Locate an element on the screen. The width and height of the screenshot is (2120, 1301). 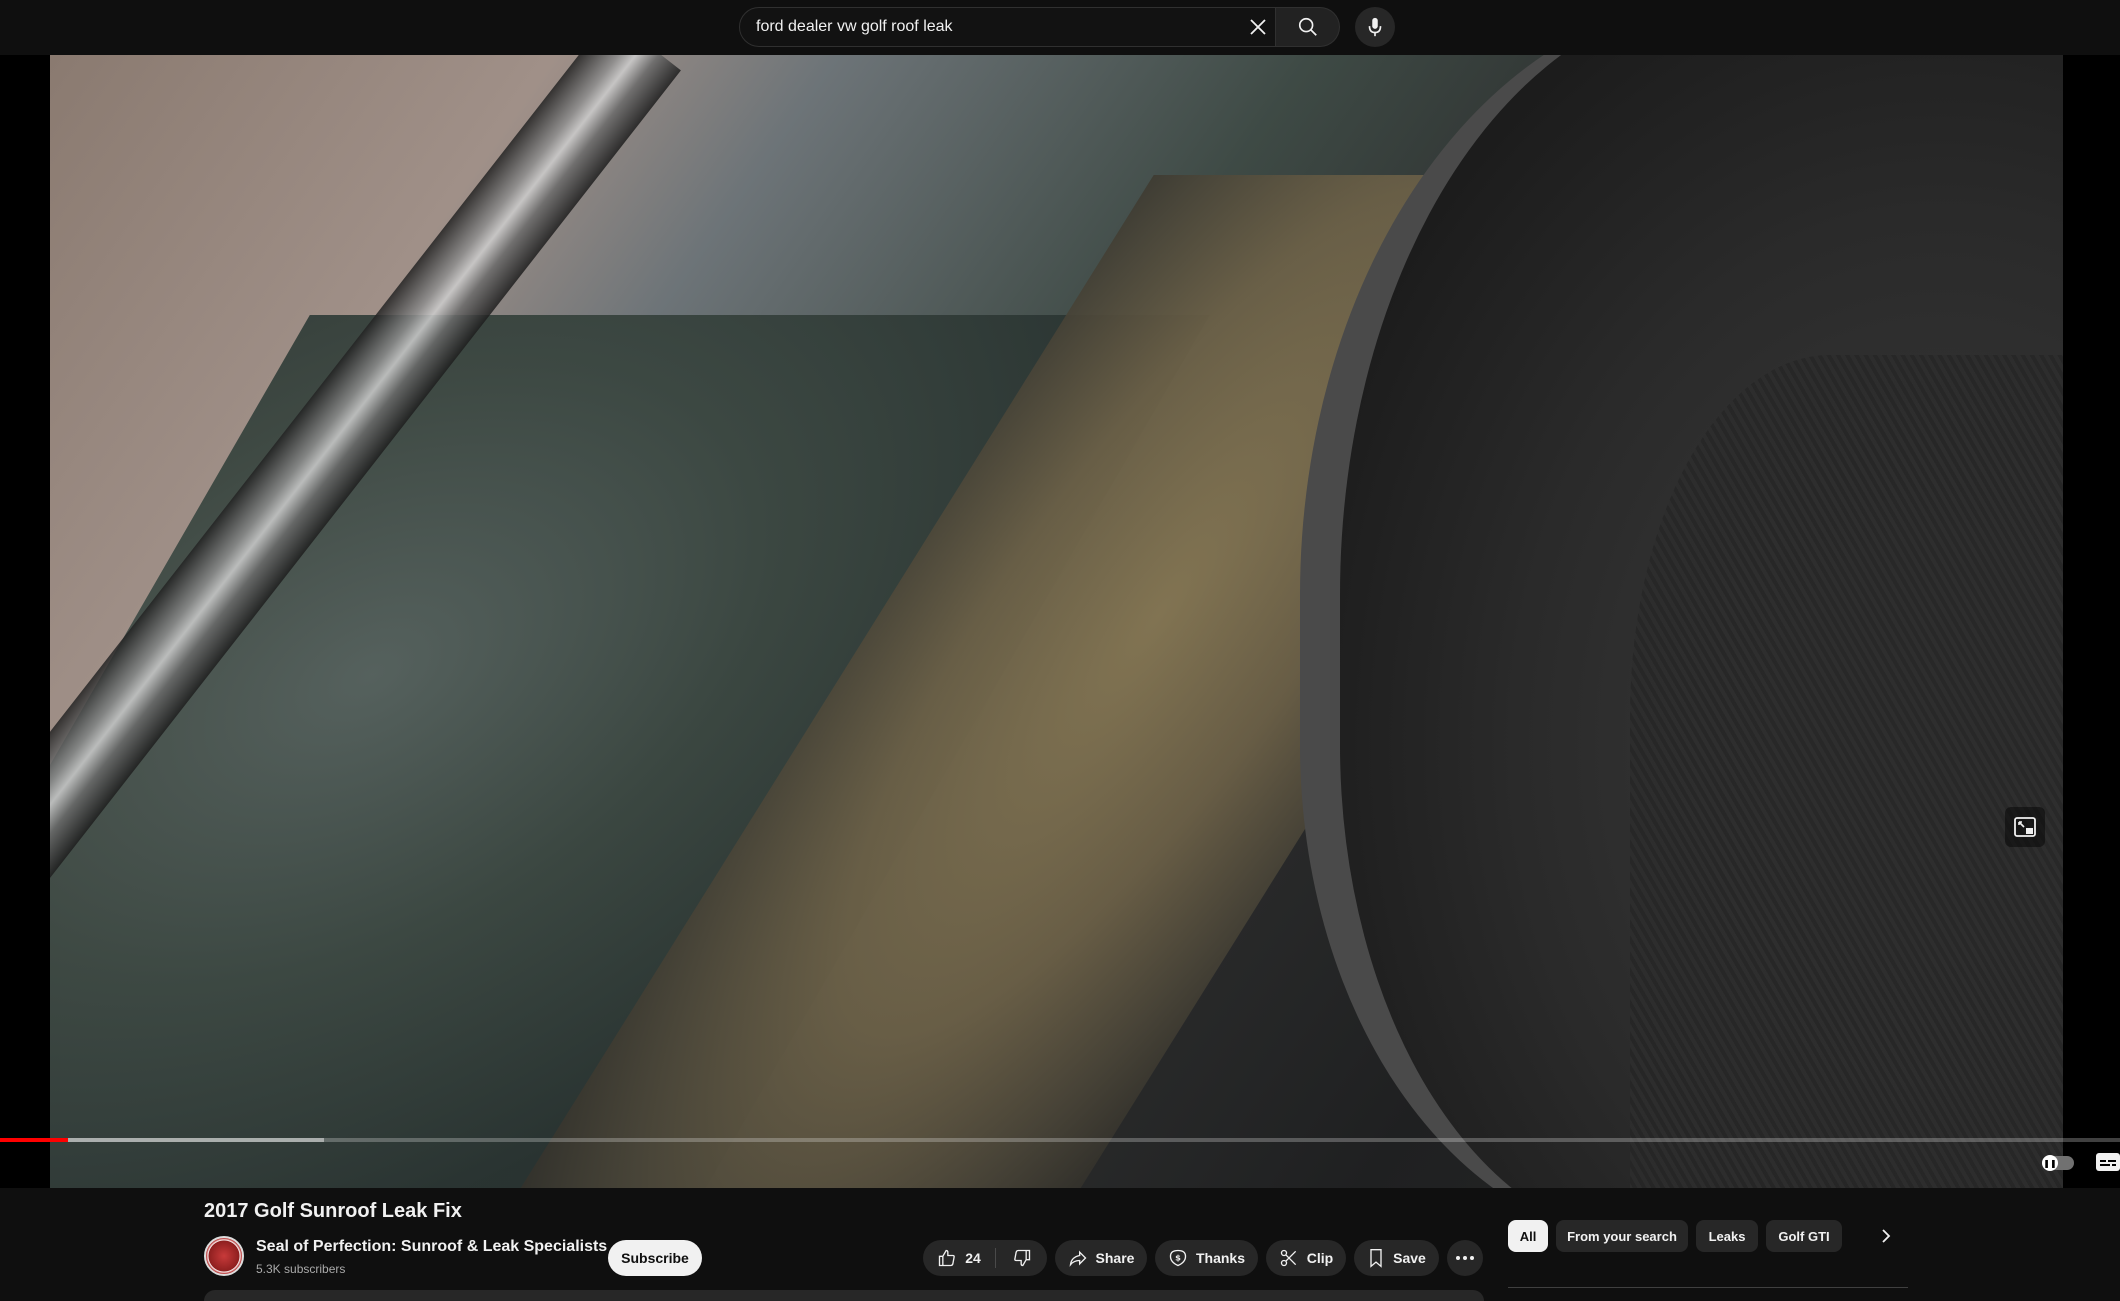
search-input is located at coordinates (991, 27).